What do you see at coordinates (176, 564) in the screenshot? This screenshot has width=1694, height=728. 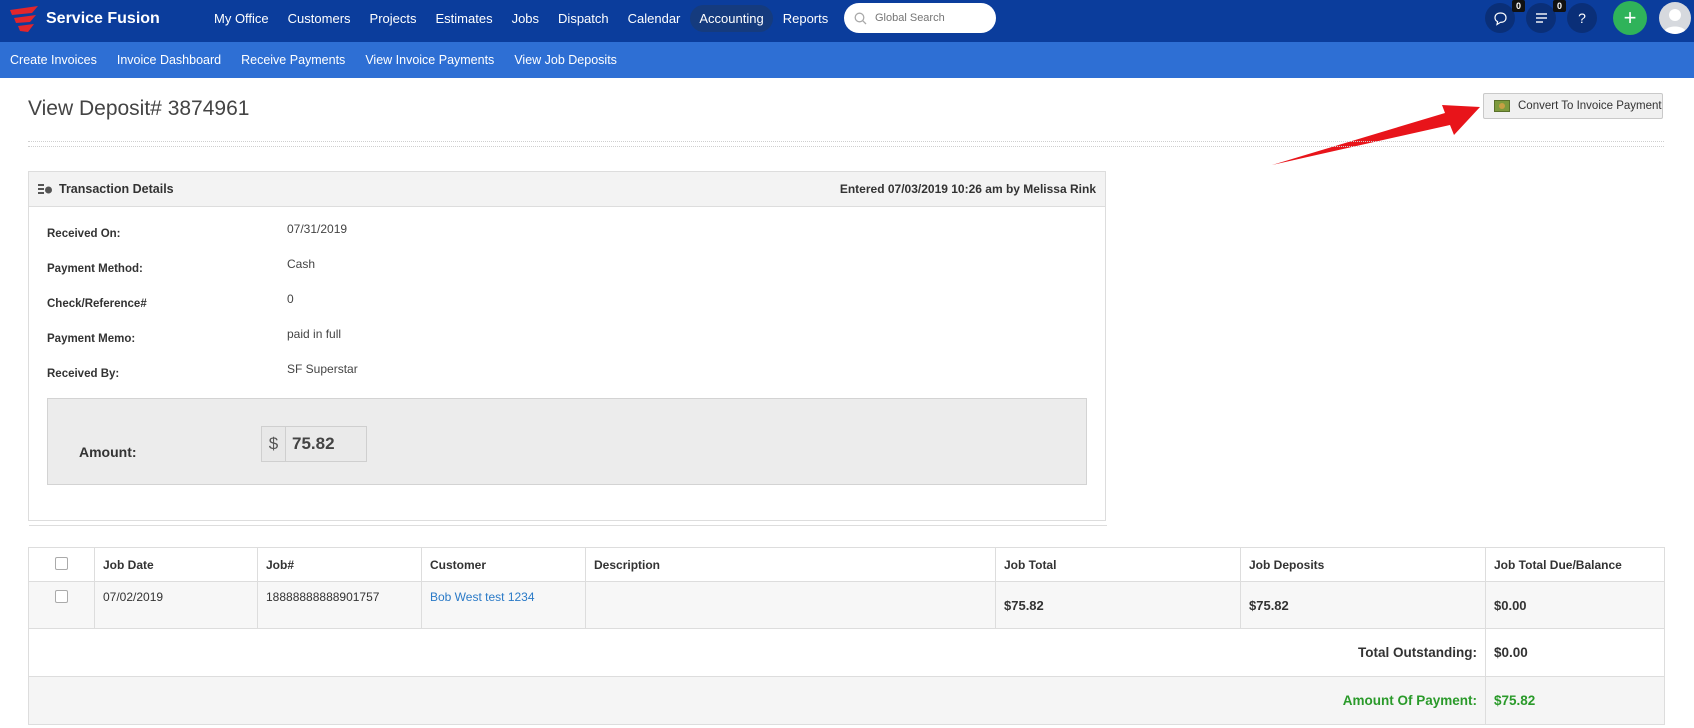 I see `col-job-date: Job Date` at bounding box center [176, 564].